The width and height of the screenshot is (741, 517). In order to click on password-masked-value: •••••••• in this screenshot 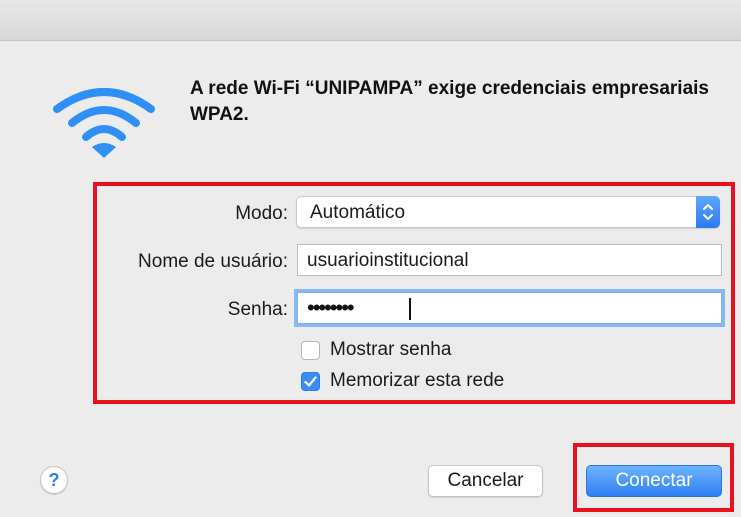, I will do `click(331, 307)`.